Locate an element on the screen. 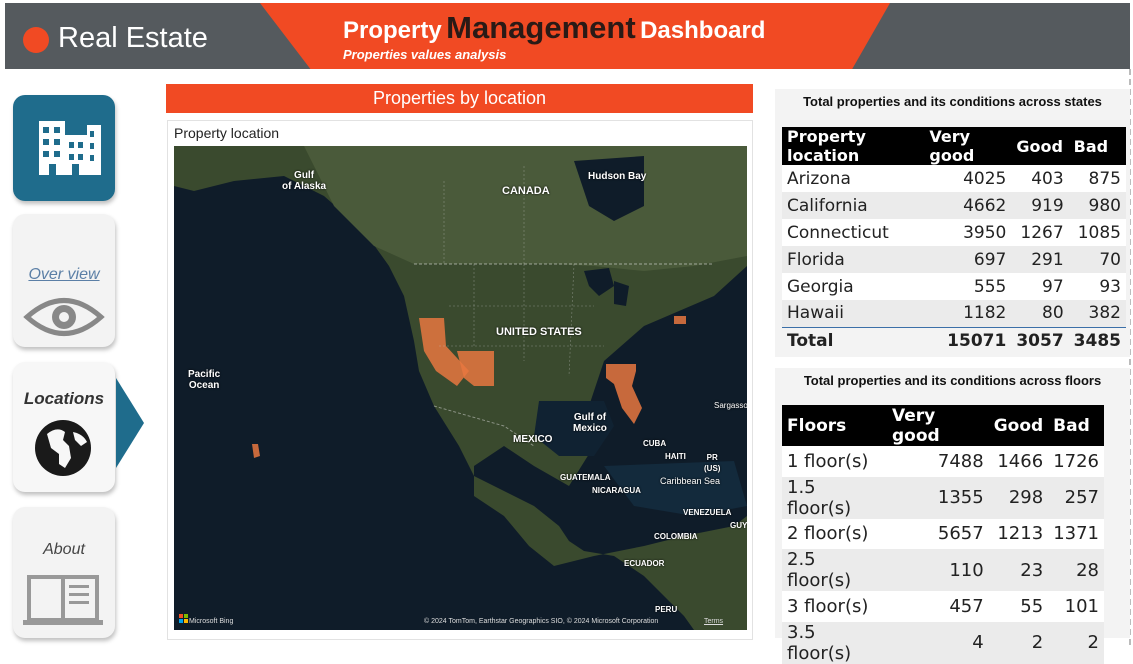  brand-name: Real Estate is located at coordinates (133, 38).